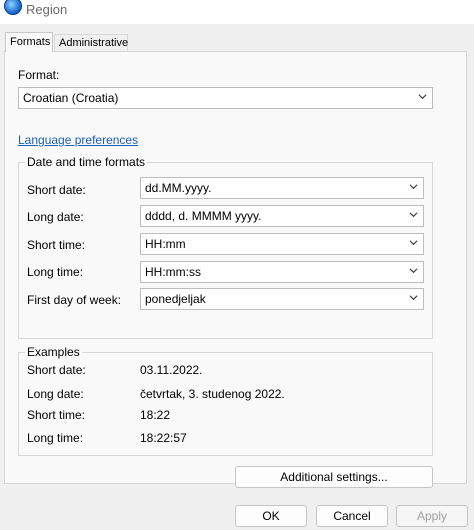  Describe the element at coordinates (173, 272) in the screenshot. I see `long-time-value: HH:mm:ss` at that location.